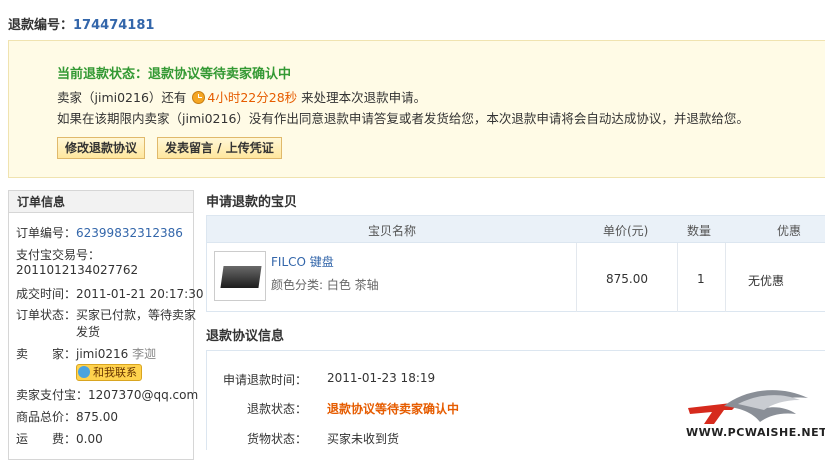 The width and height of the screenshot is (825, 460). I want to click on column-header-price: 单价(元), so click(626, 231).